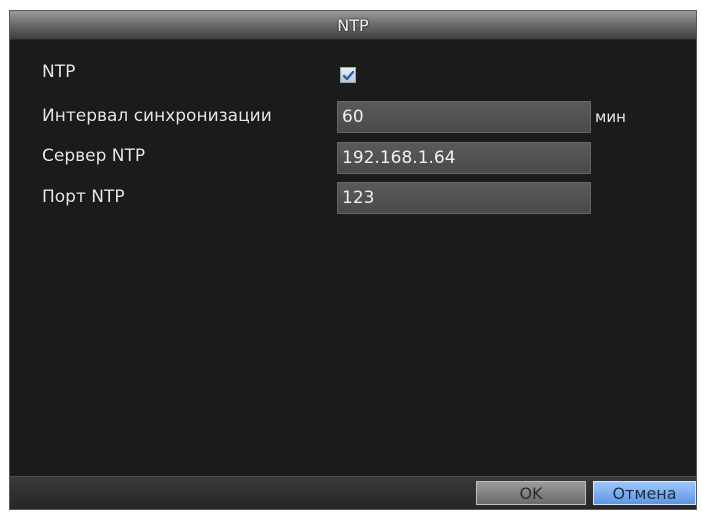  I want to click on ntp-server-input: 192.168.1.64, so click(464, 158).